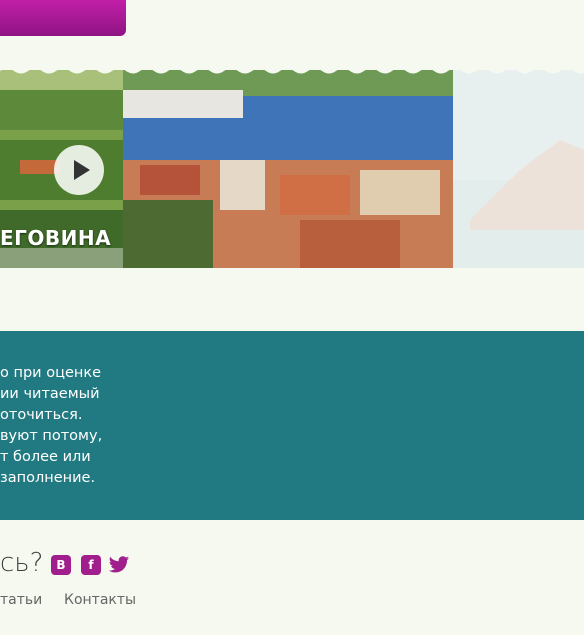  What do you see at coordinates (91, 565) in the screenshot?
I see `facebook-icon: f` at bounding box center [91, 565].